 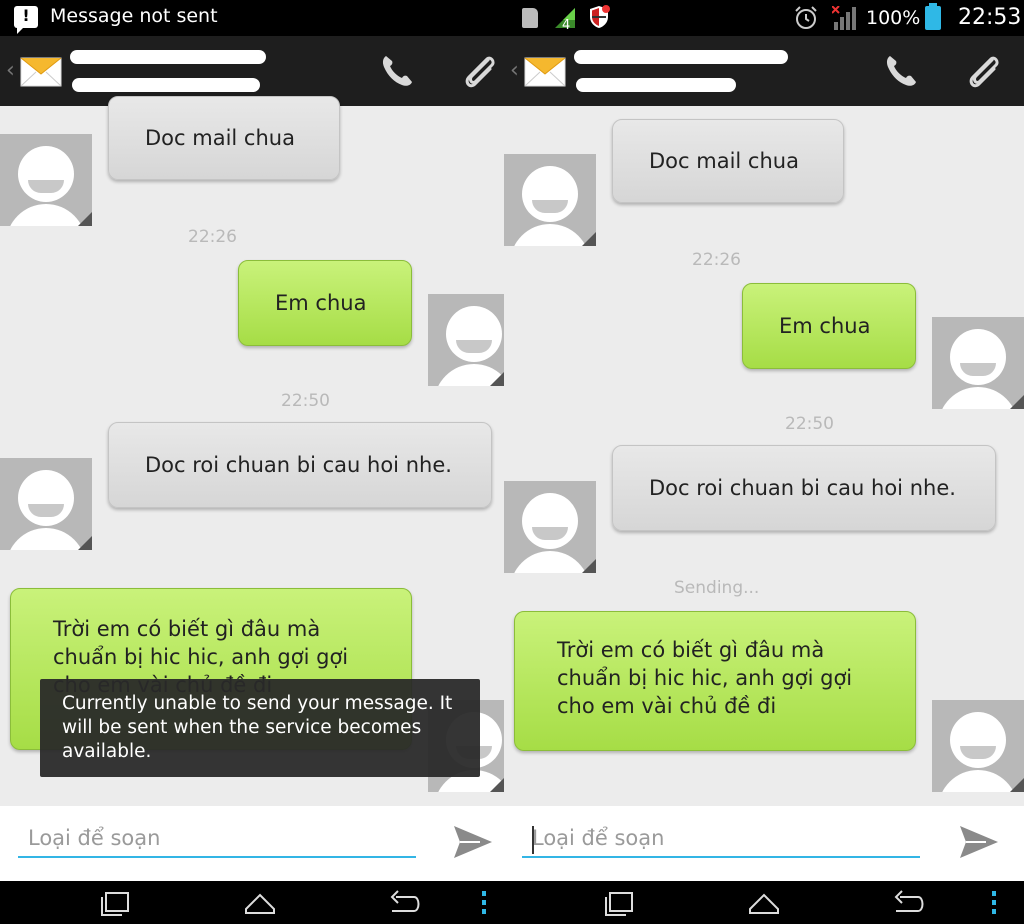 What do you see at coordinates (764, 71) in the screenshot?
I see `action-bar: ‹` at bounding box center [764, 71].